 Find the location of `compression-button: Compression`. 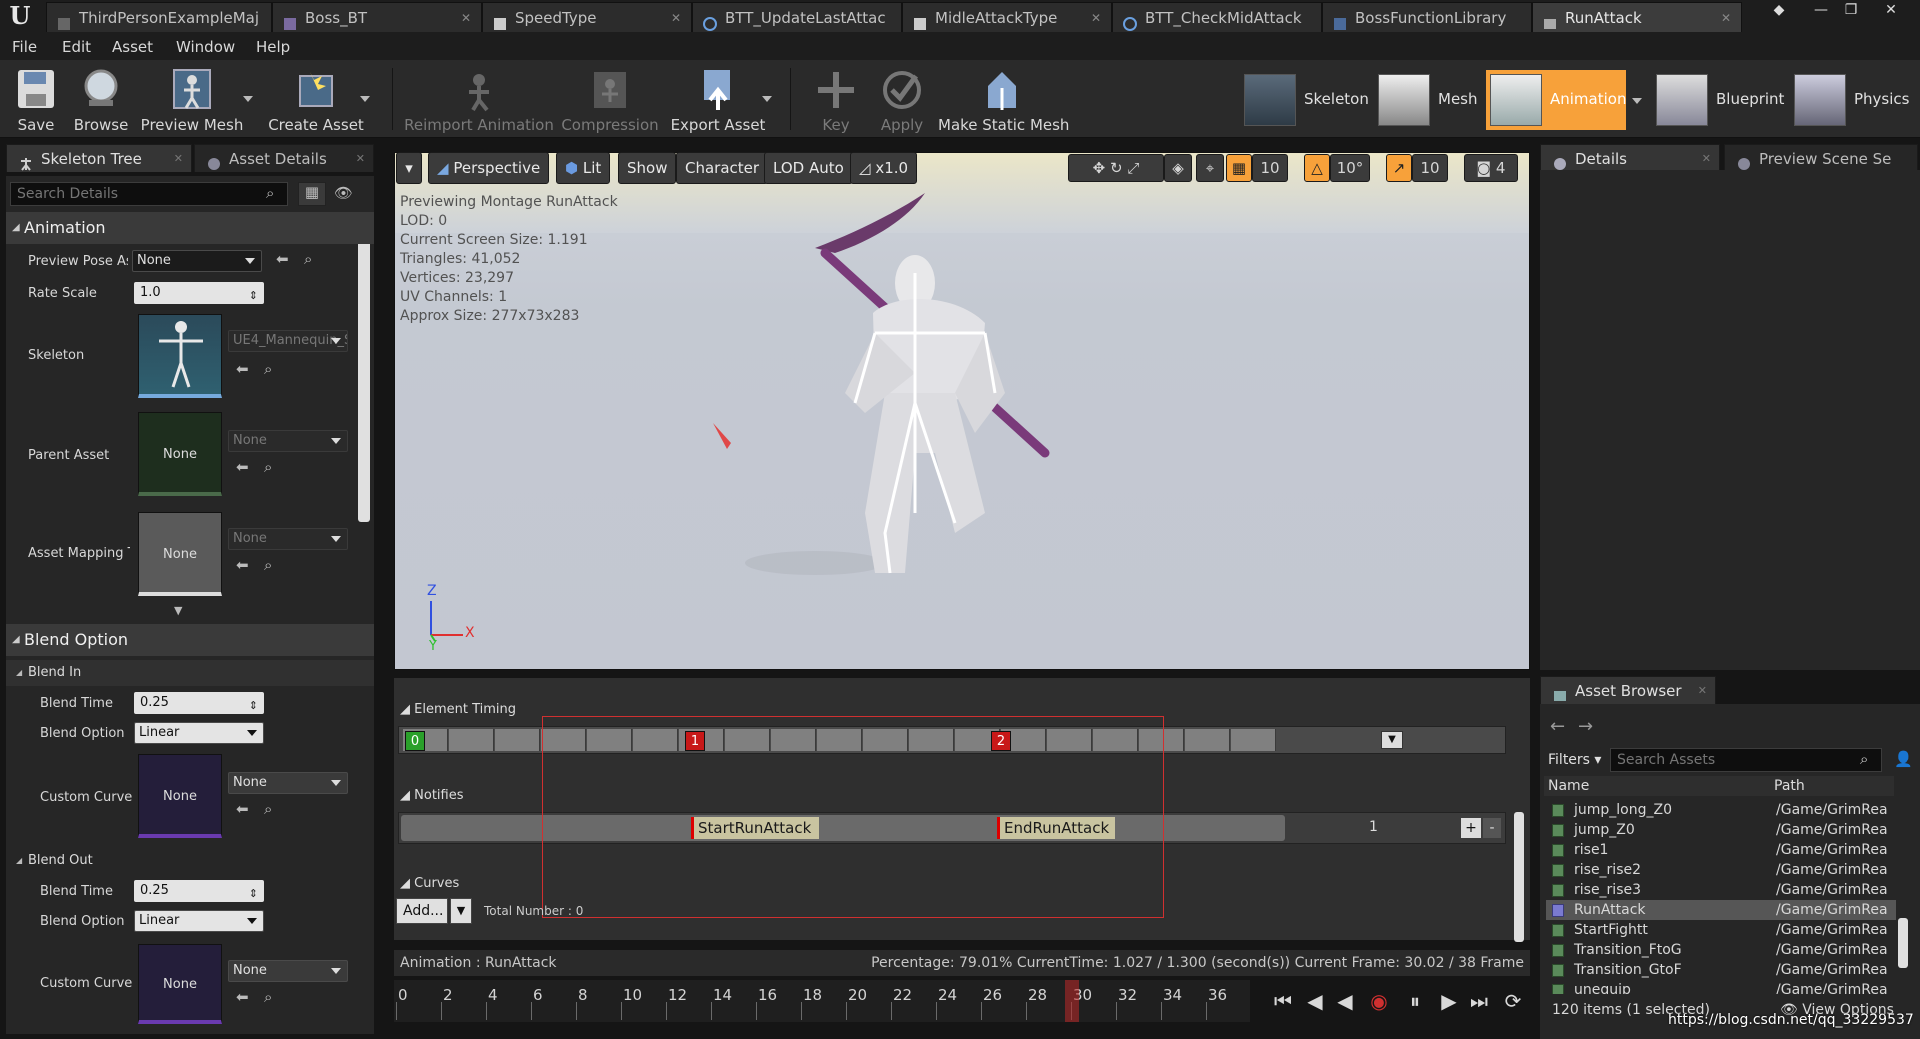

compression-button: Compression is located at coordinates (610, 100).